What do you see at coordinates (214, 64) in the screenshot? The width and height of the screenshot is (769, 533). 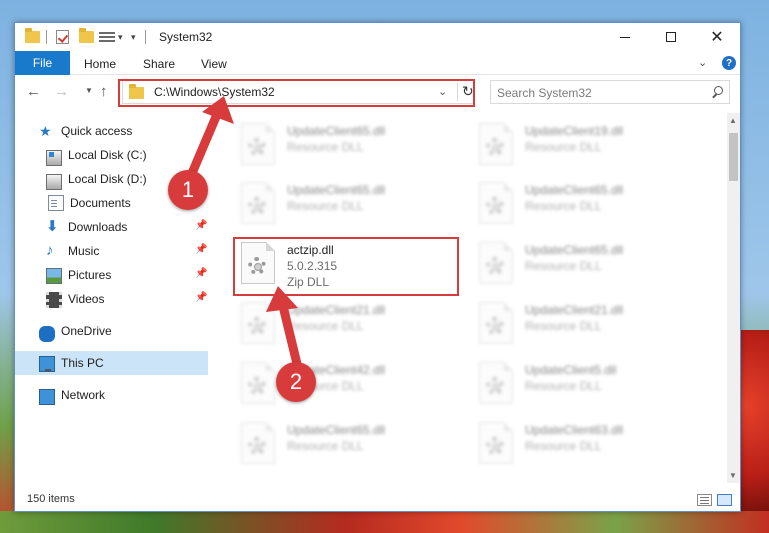 I see `tab-view: View` at bounding box center [214, 64].